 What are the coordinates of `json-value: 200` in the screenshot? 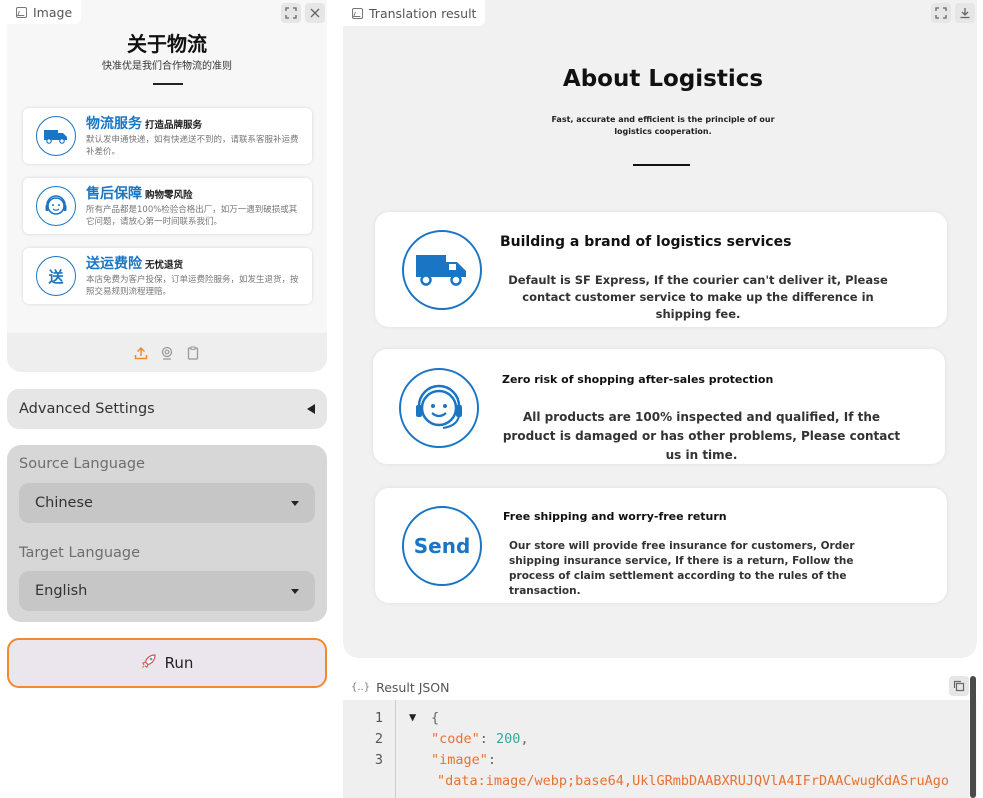 It's located at (508, 739).